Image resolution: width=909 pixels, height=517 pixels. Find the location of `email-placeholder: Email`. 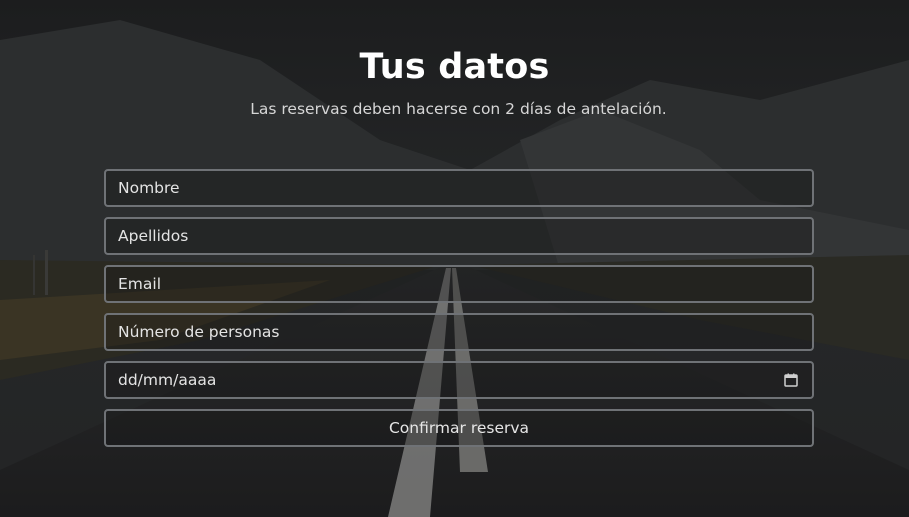

email-placeholder: Email is located at coordinates (140, 284).